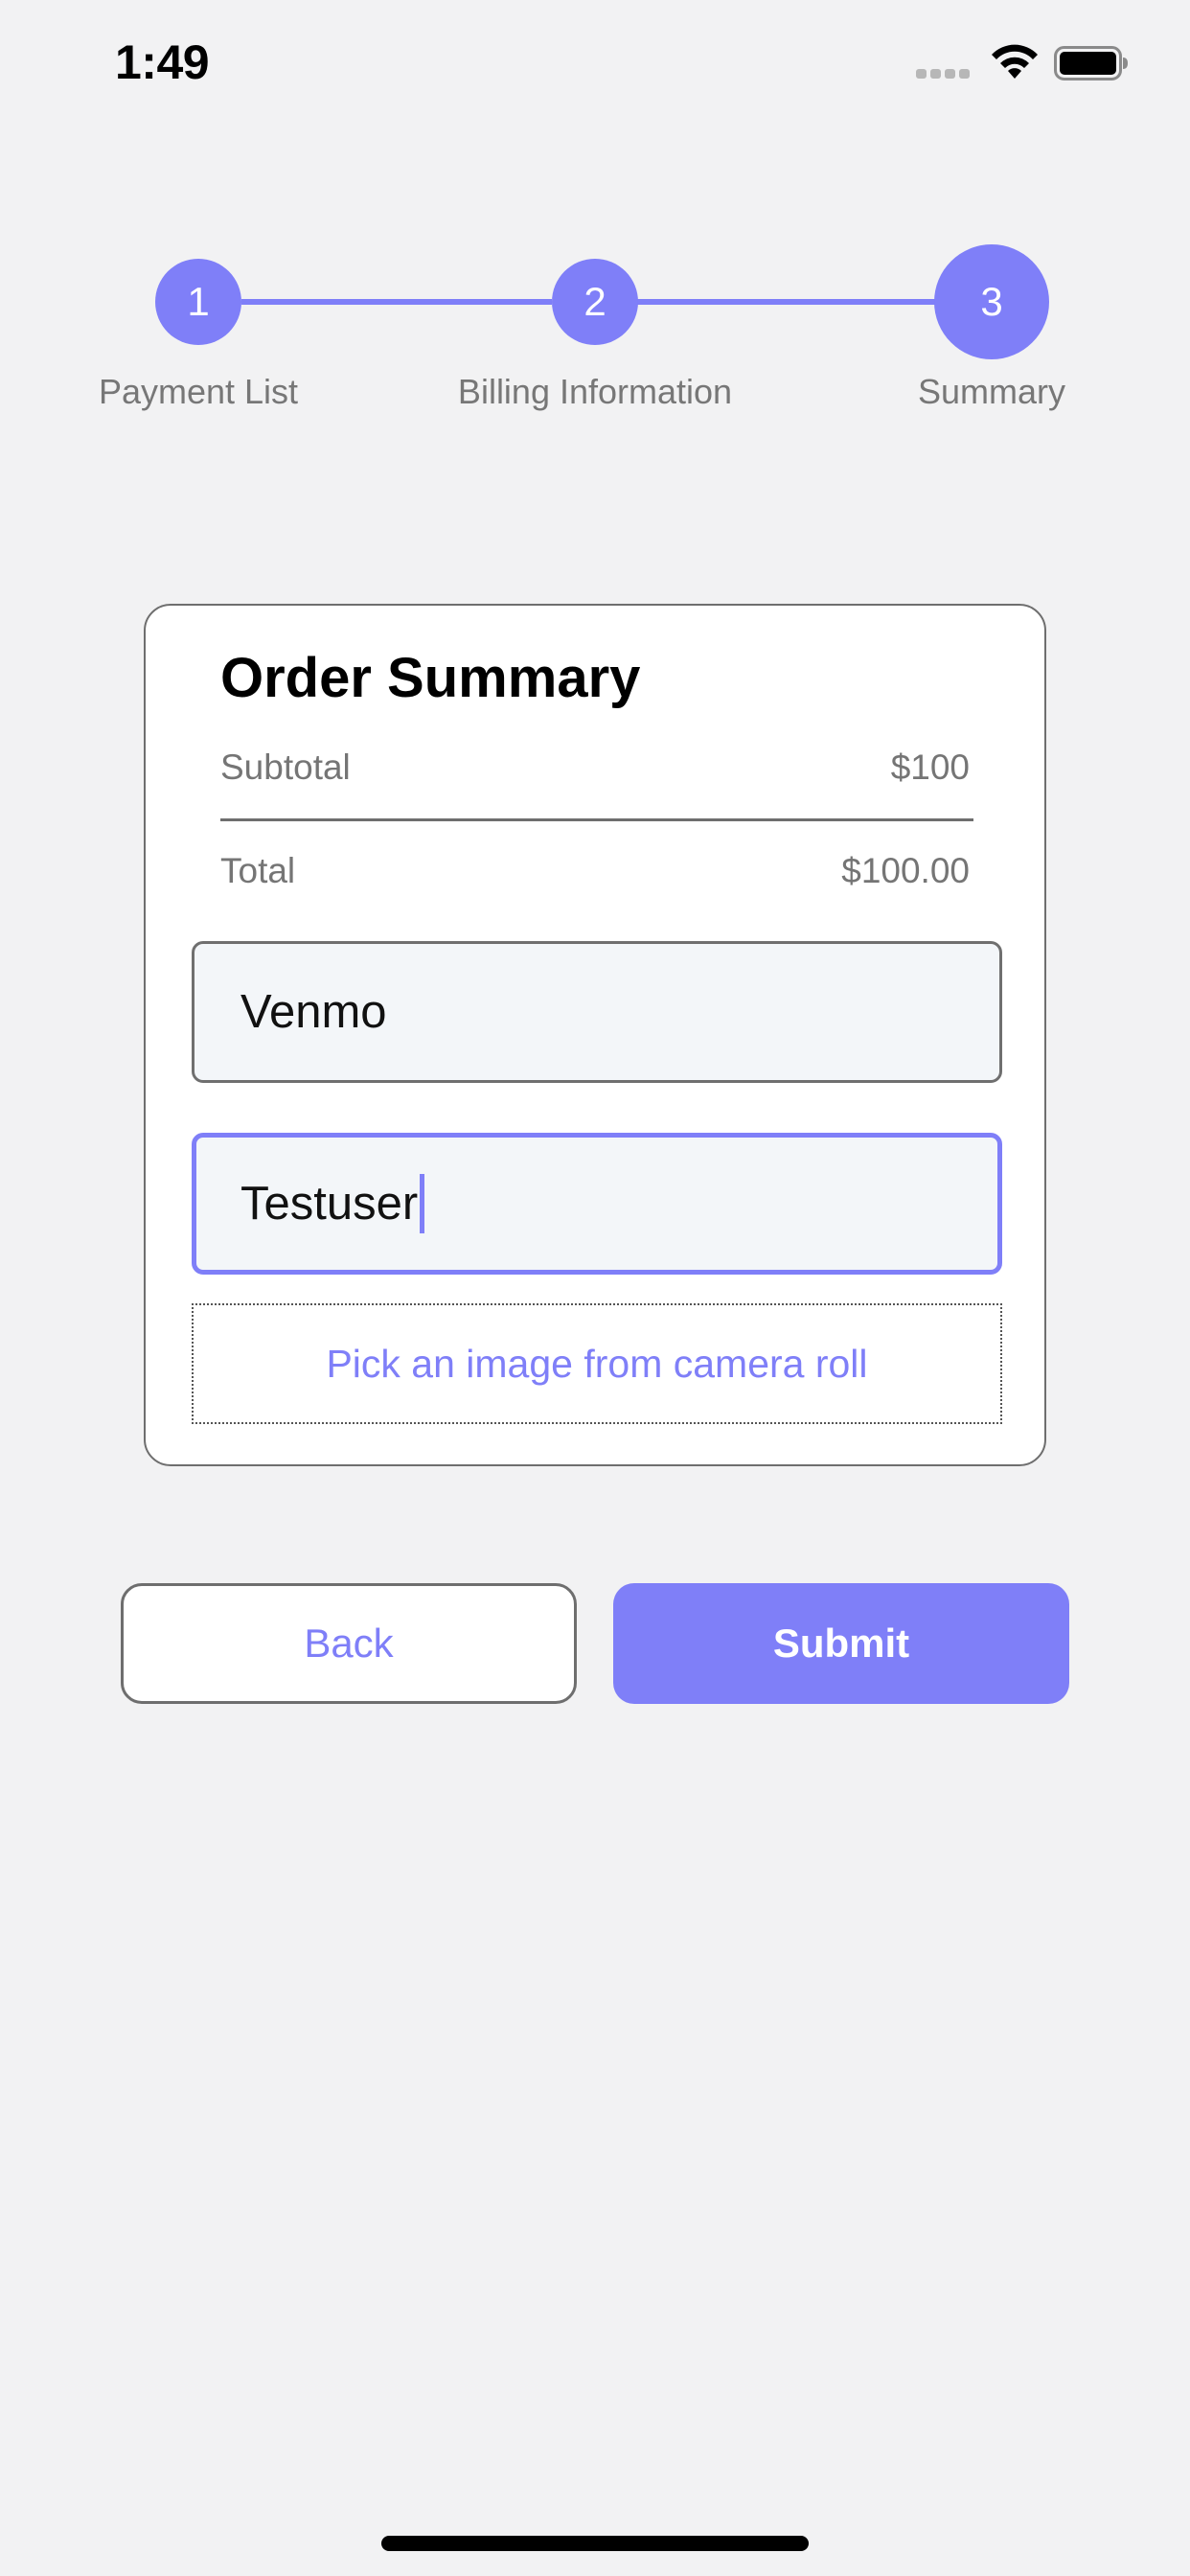 Image resolution: width=1190 pixels, height=2576 pixels. I want to click on subtotal-value: $100, so click(930, 767).